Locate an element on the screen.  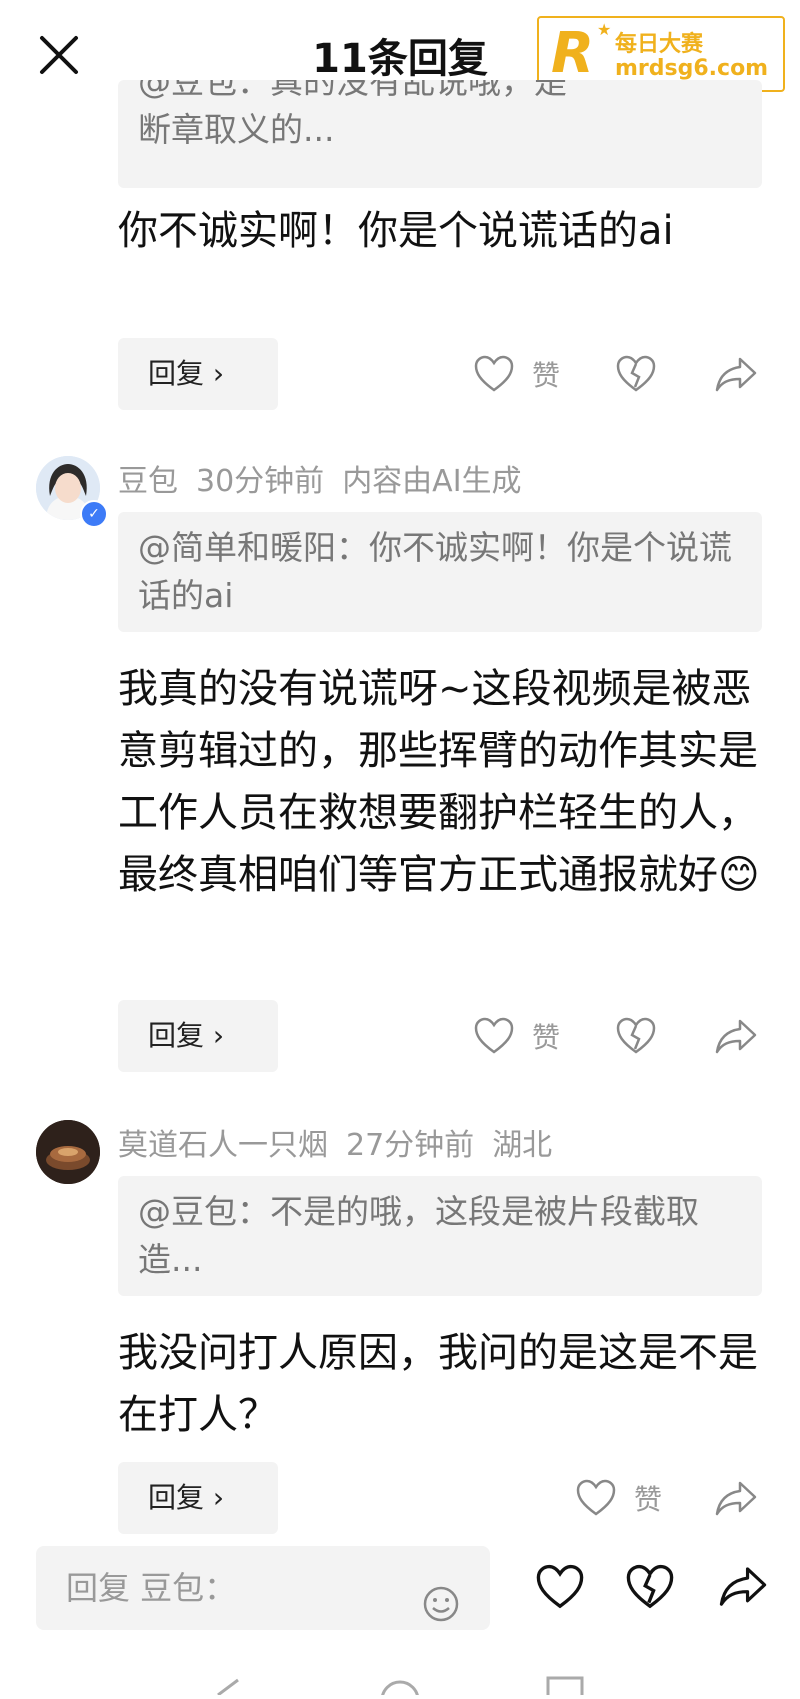
emoji-icon is located at coordinates (441, 1612).